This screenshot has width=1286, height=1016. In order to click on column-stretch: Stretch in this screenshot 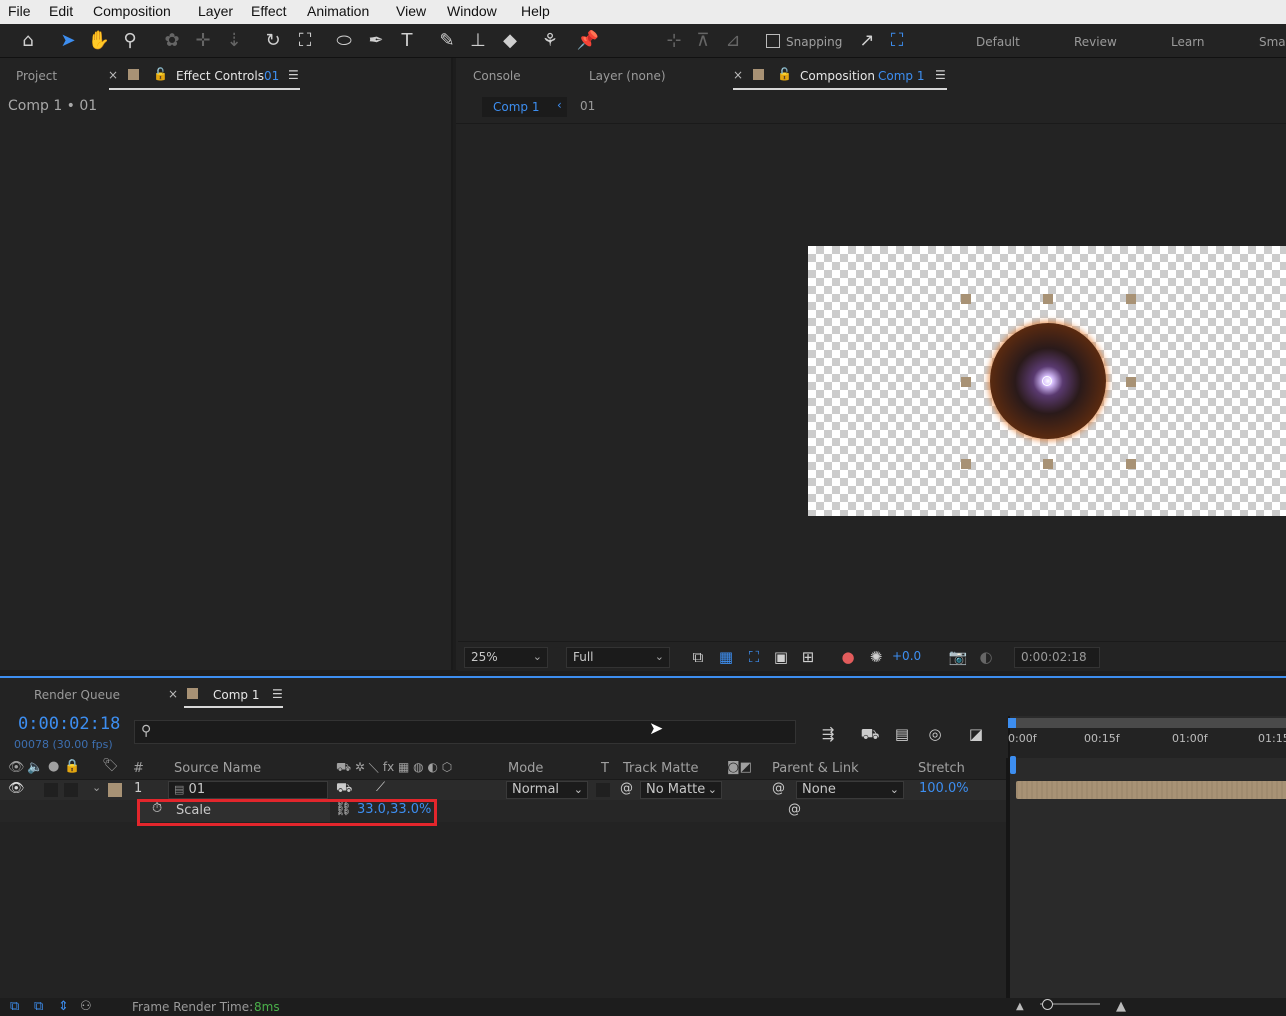, I will do `click(941, 768)`.